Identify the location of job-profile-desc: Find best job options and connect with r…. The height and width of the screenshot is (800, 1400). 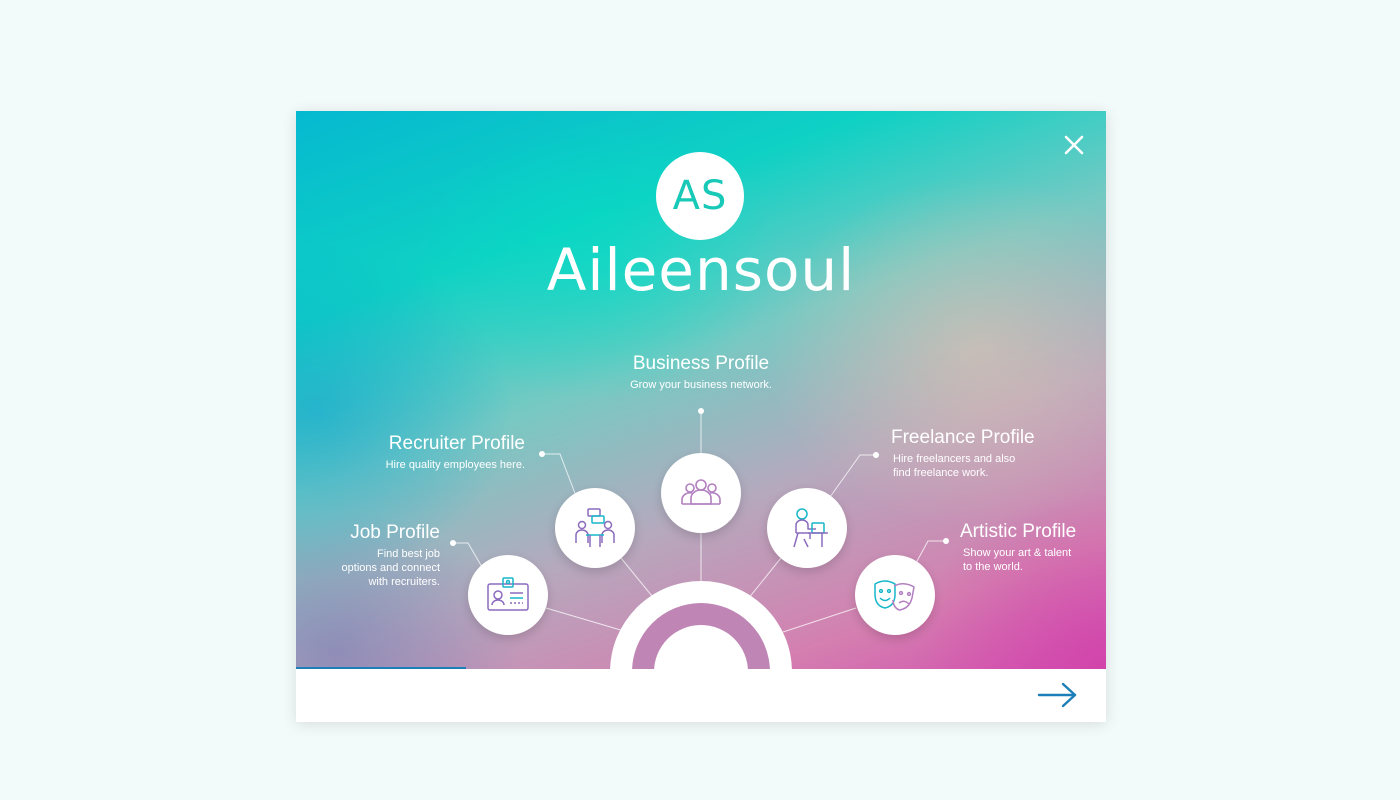
(375, 568).